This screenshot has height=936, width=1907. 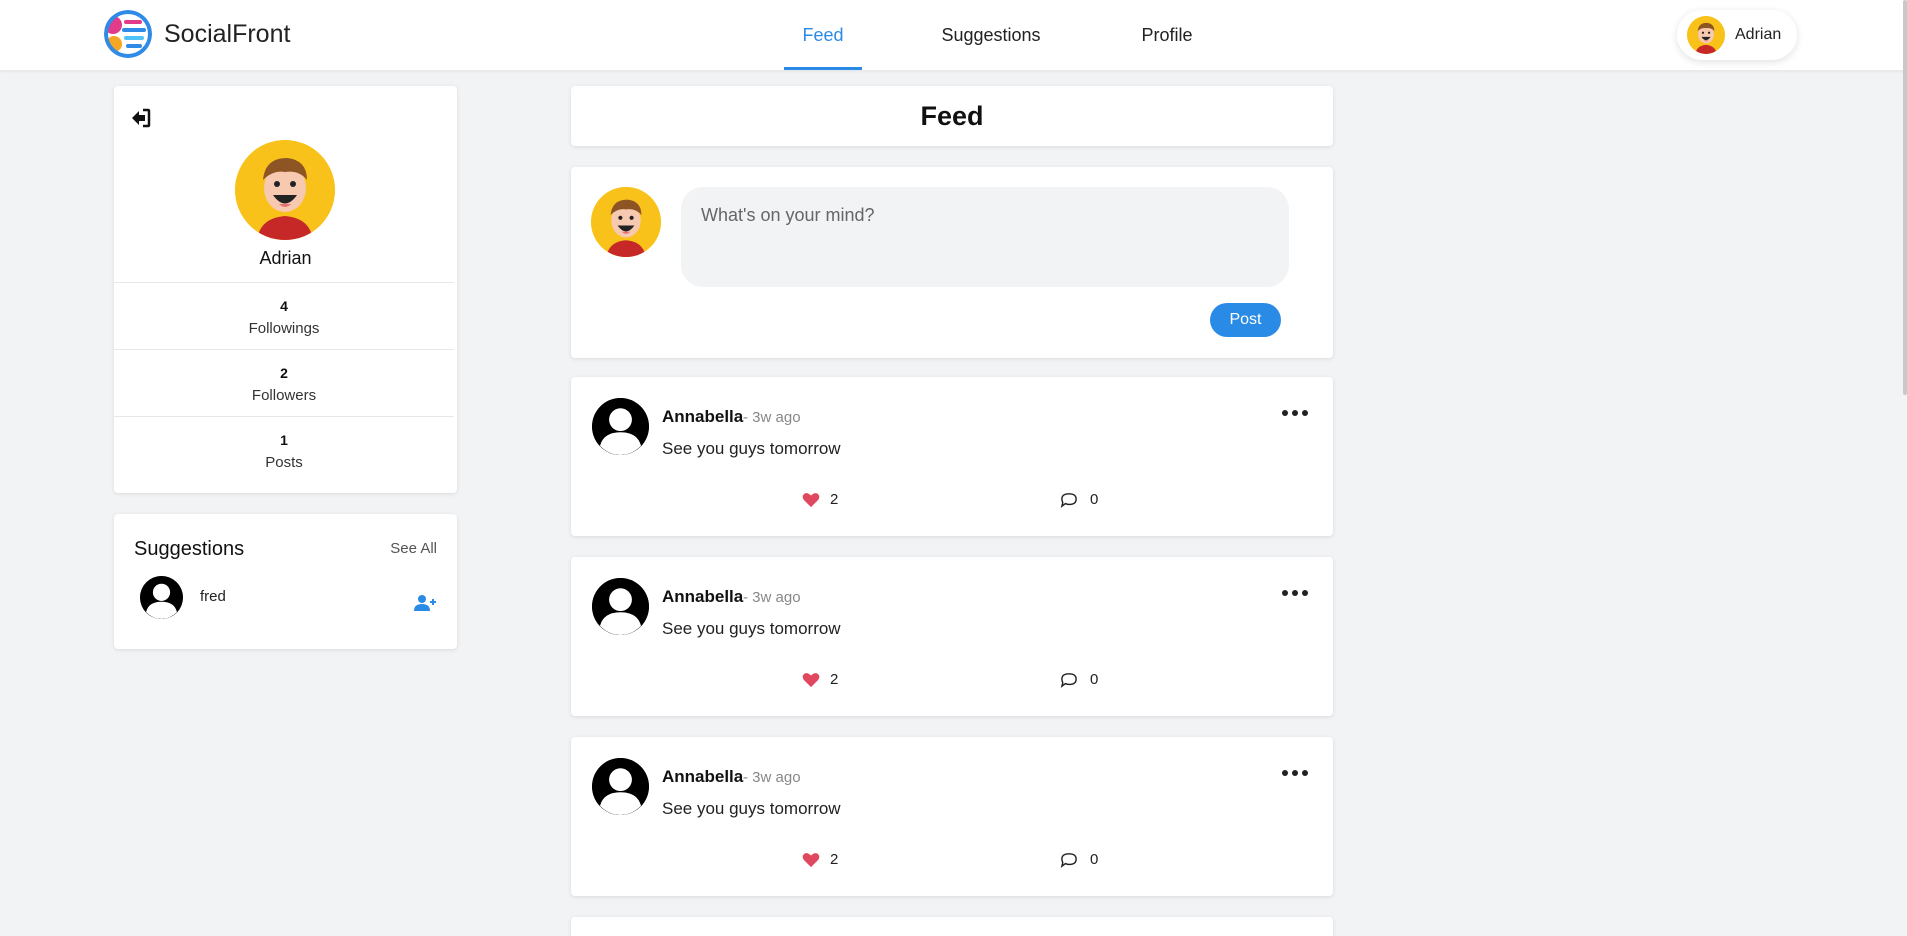 I want to click on stat-label: Followings, so click(x=284, y=328).